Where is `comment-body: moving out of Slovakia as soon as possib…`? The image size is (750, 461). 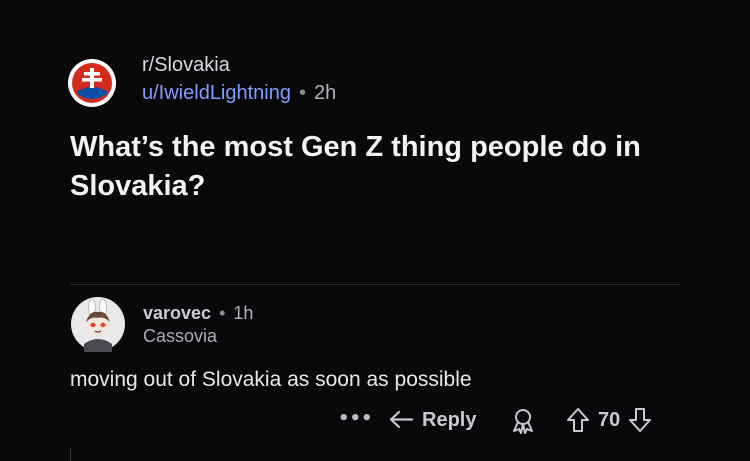
comment-body: moving out of Slovakia as soon as possib… is located at coordinates (271, 379).